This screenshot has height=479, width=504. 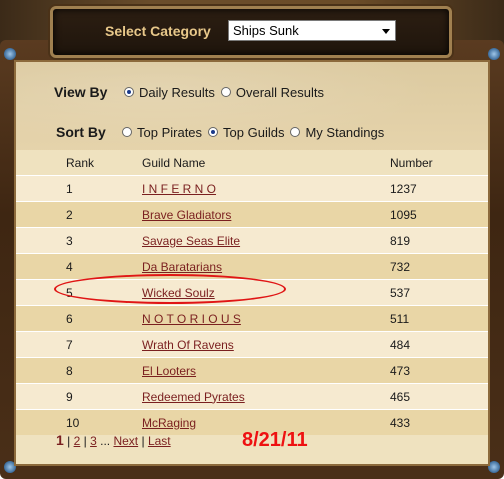 What do you see at coordinates (78, 163) in the screenshot?
I see `rank-header: Rank` at bounding box center [78, 163].